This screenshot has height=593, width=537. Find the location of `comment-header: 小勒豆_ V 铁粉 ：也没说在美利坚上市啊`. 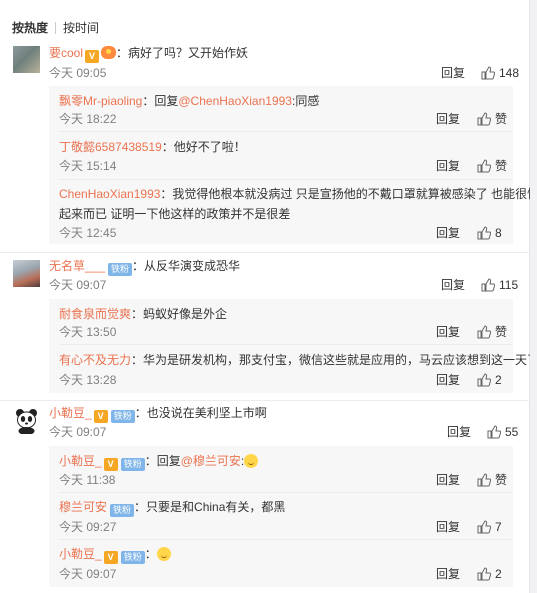

comment-header: 小勒豆_ V 铁粉 ：也没说在美利坚上市啊 is located at coordinates (158, 414).